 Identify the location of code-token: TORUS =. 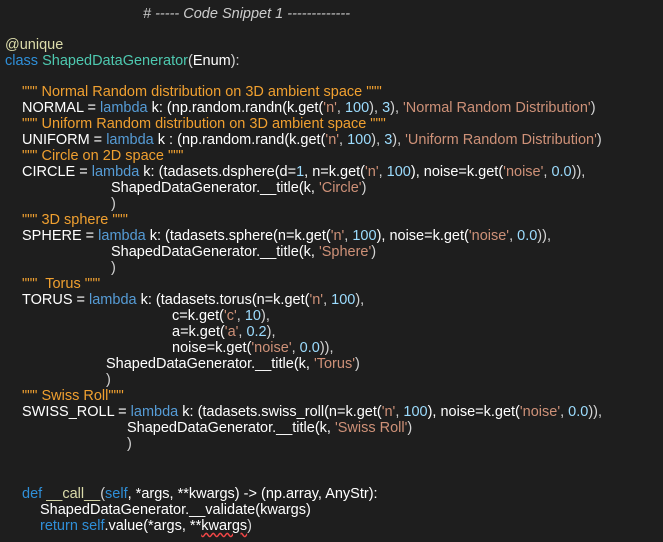
(56, 300).